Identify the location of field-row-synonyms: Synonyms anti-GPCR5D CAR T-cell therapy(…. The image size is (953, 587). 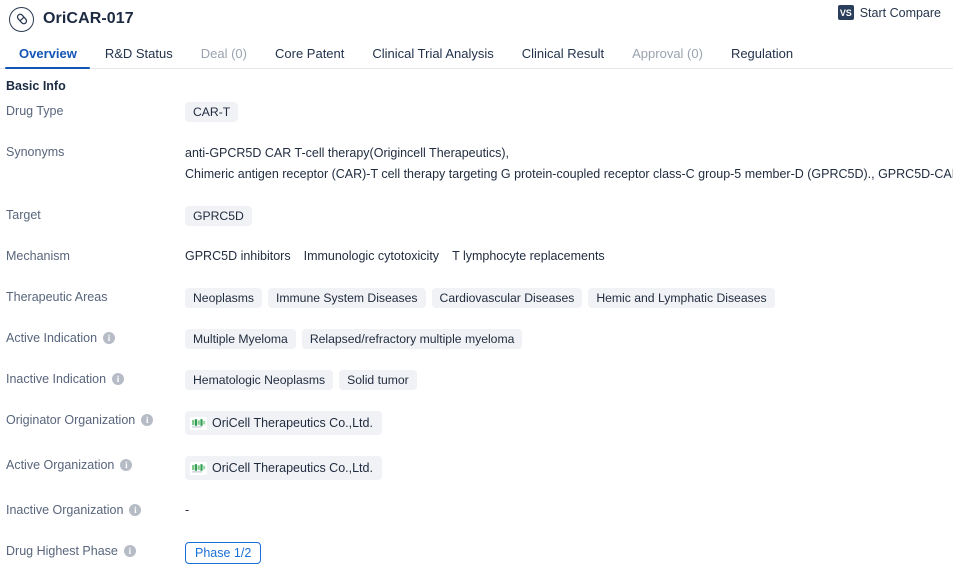
(476, 164).